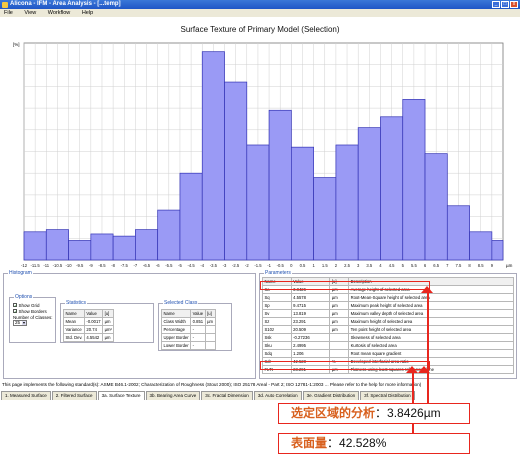  Describe the element at coordinates (93, 321) in the screenshot. I see `table-cell: -0.0017` at that location.